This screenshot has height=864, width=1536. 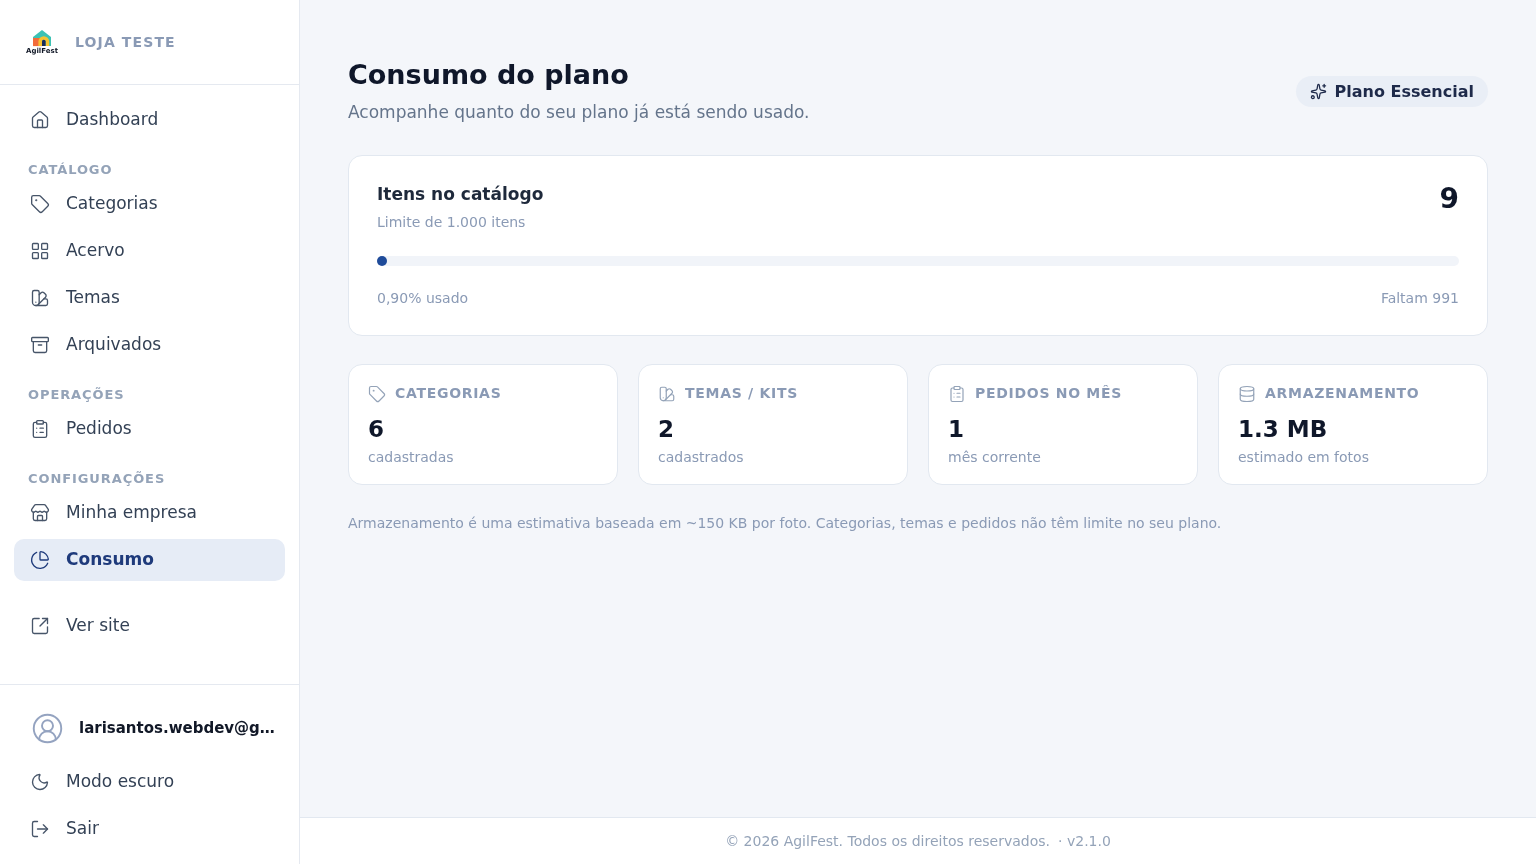 I want to click on view-site-link: Ver site, so click(x=149, y=626).